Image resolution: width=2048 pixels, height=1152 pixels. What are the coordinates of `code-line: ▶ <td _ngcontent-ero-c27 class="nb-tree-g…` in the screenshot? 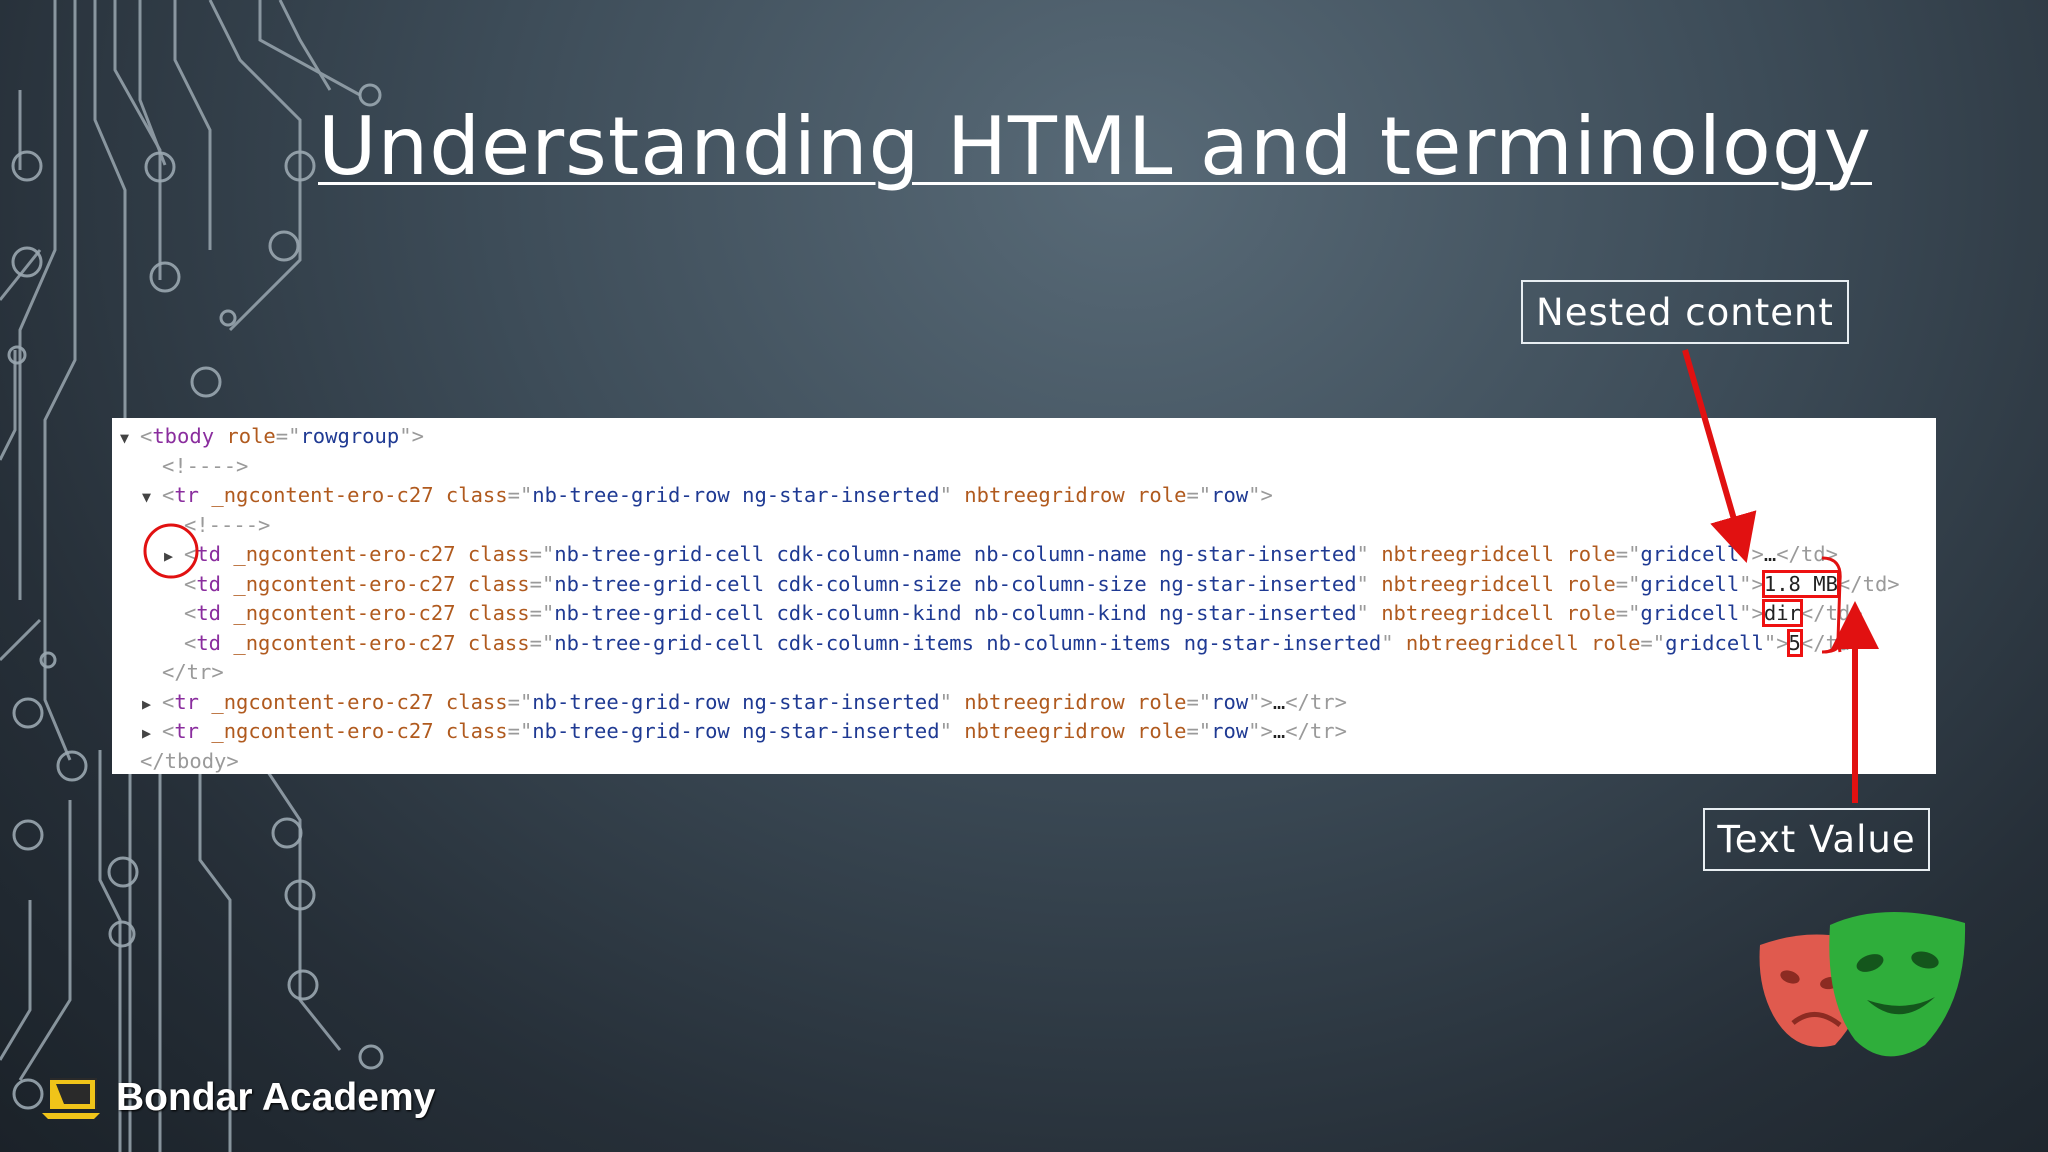 It's located at (1001, 554).